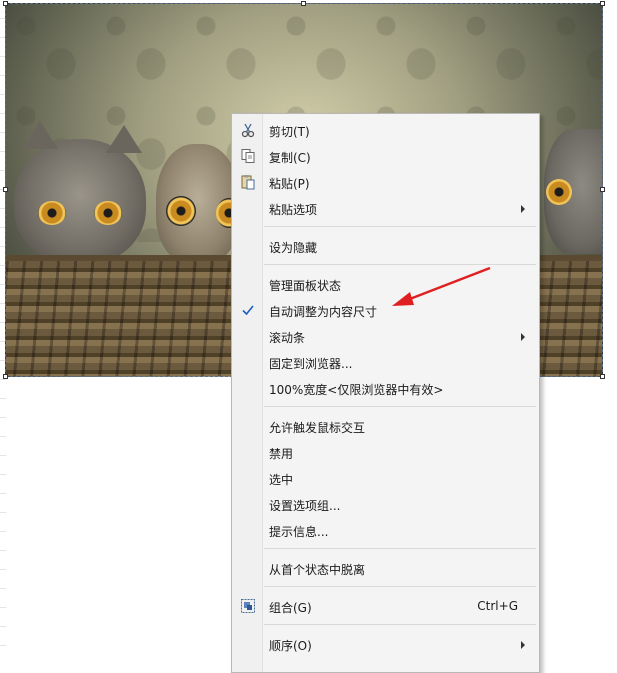 The image size is (617, 673). What do you see at coordinates (602, 376) in the screenshot?
I see `resize-handle-bottom-right` at bounding box center [602, 376].